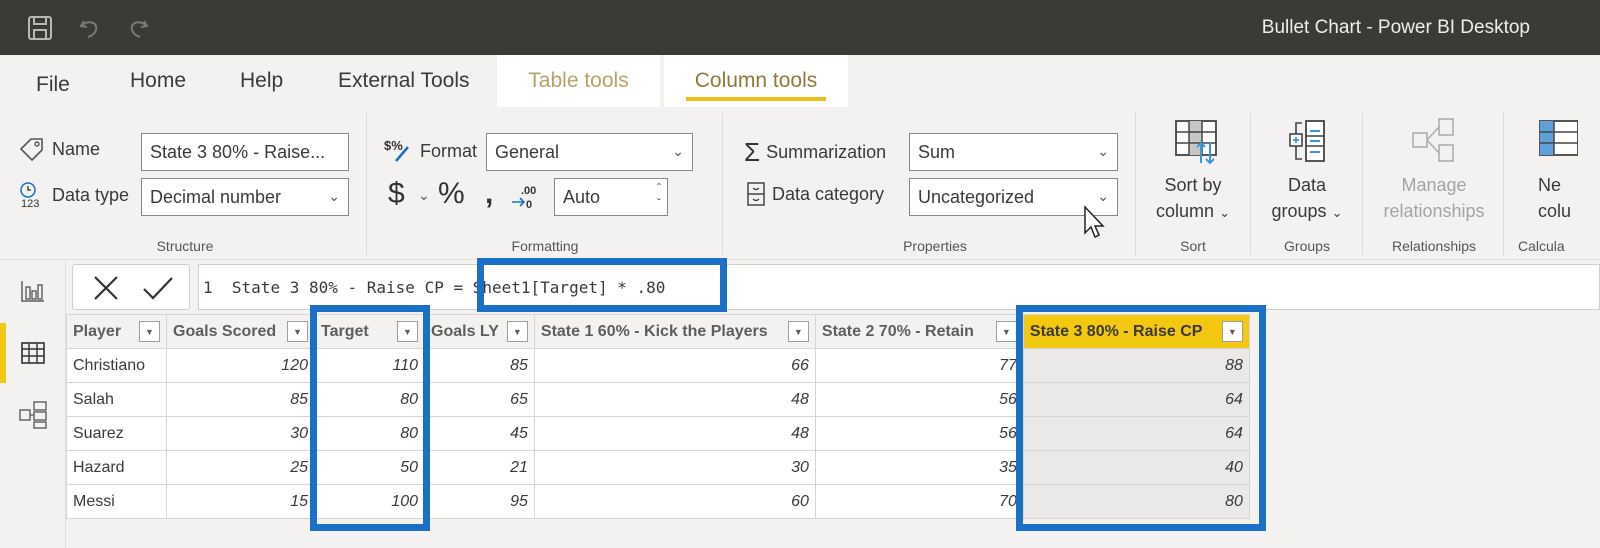 This screenshot has width=1600, height=548. What do you see at coordinates (489, 194) in the screenshot?
I see `comma-style-button: ,` at bounding box center [489, 194].